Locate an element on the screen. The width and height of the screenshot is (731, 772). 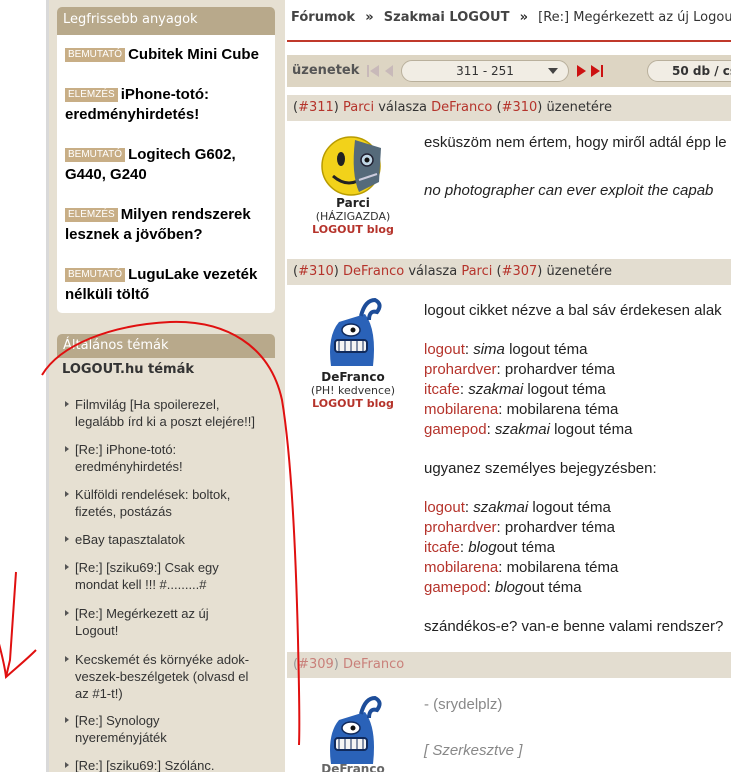
latest-item: ELEMZÉS iPhone-totó: eredményhirdetés! is located at coordinates (170, 105).